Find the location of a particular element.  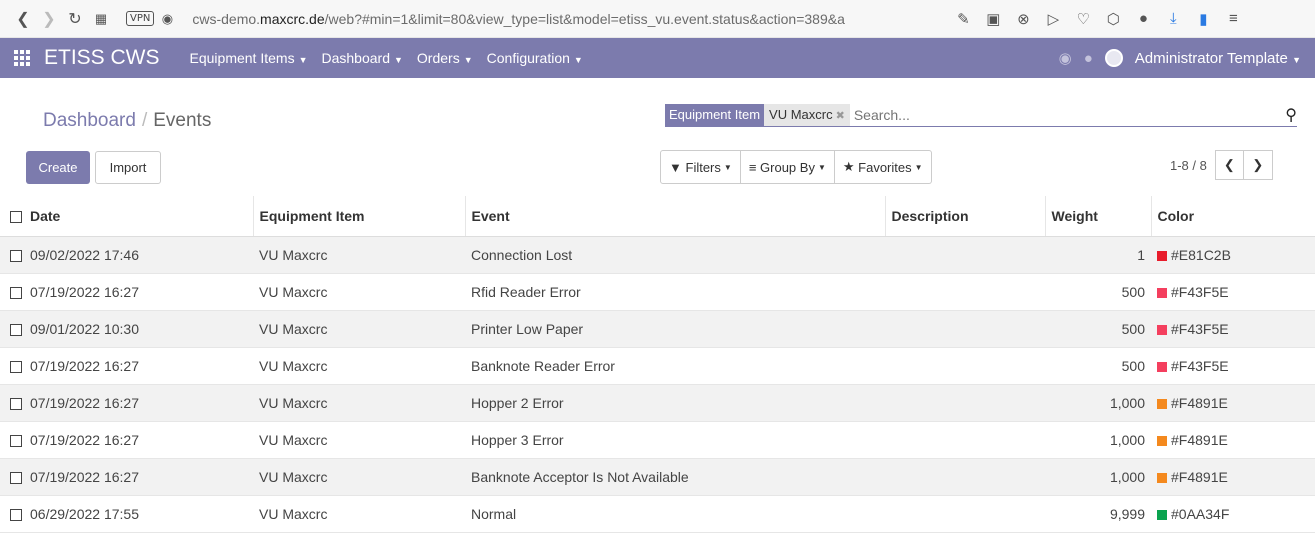

cell-event: Banknote Acceptor Is Not Available is located at coordinates (675, 477).